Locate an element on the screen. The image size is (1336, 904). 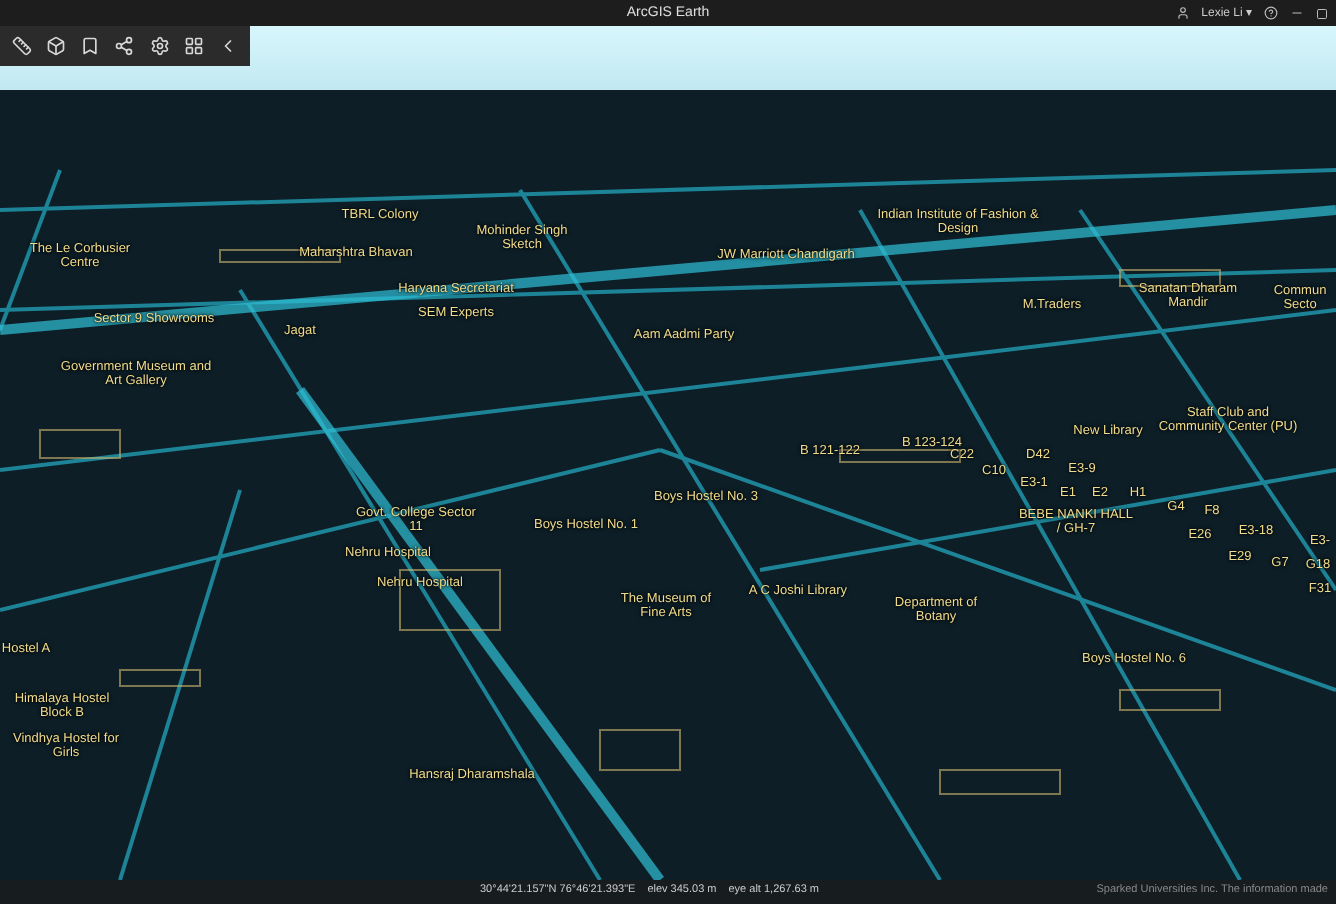
help-icon is located at coordinates (1271, 13).